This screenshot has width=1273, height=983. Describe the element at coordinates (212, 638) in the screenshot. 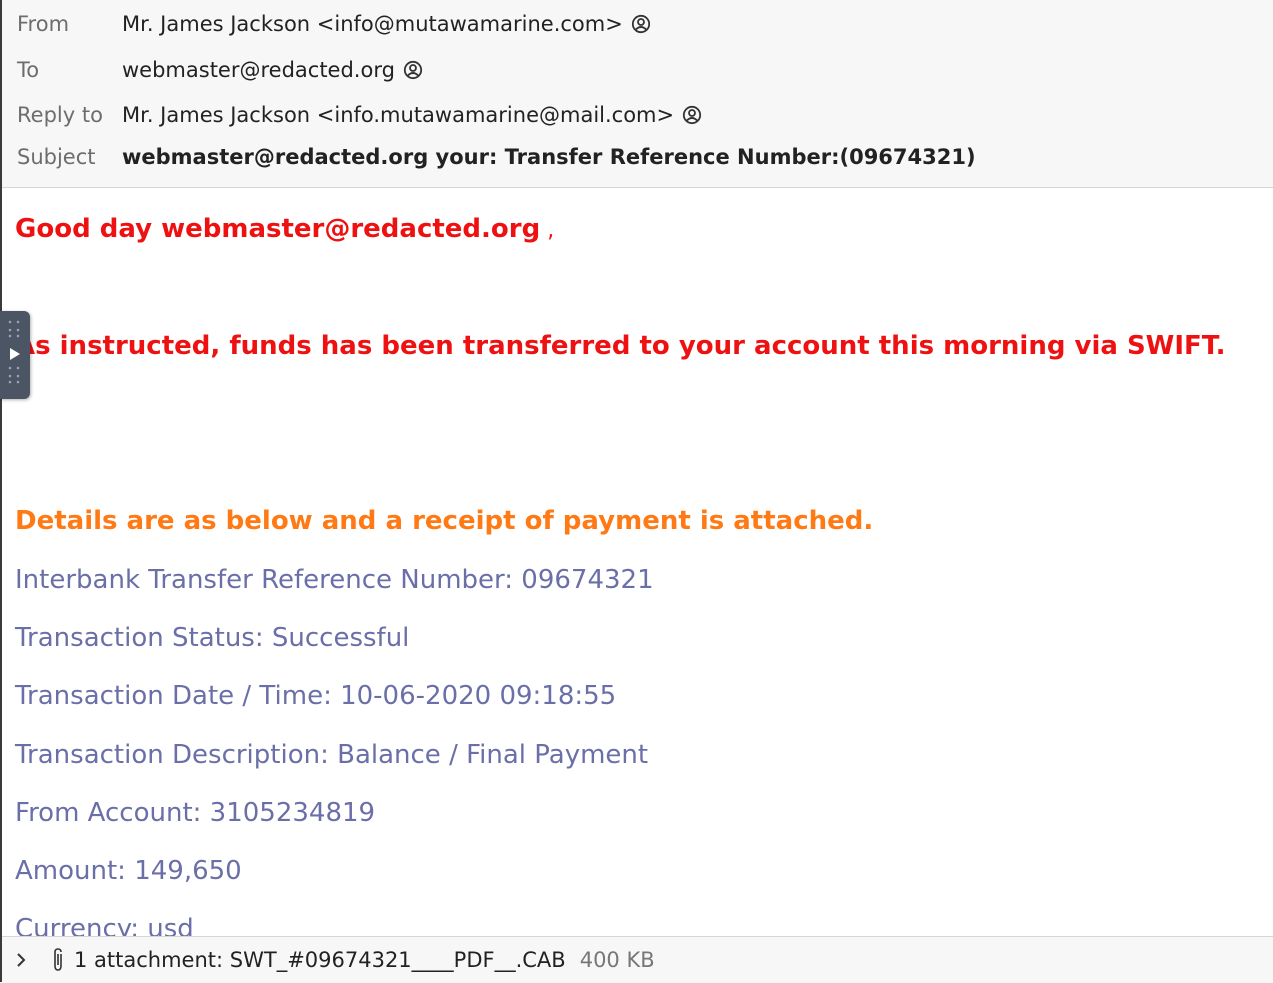

I see `info-line-status: Transaction Status: Successful` at that location.